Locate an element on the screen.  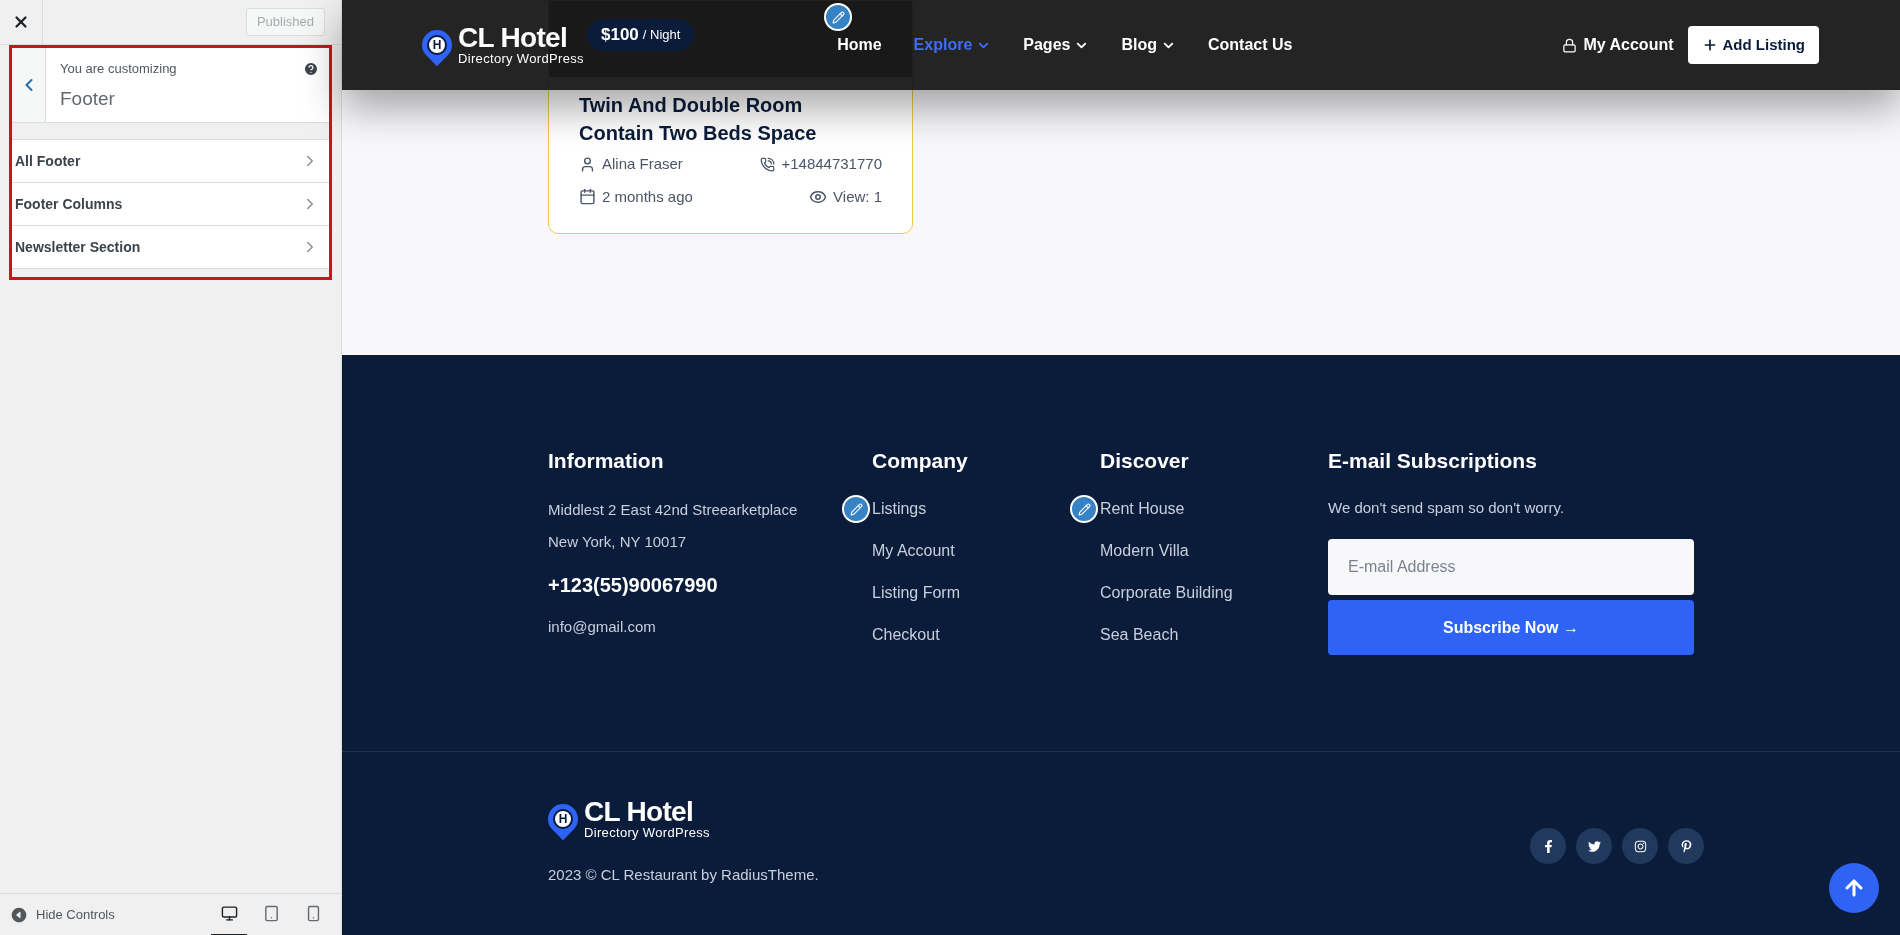
address-line: New York, NY 10017 is located at coordinates (617, 542).